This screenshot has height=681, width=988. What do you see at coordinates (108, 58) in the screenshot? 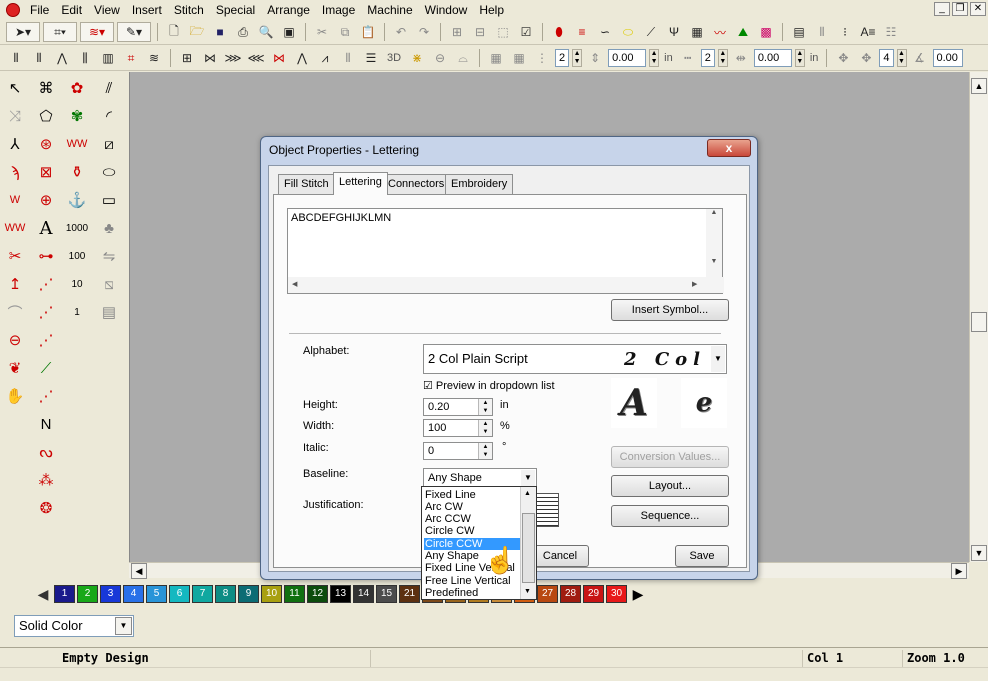
I see `stitch-pattern-5-icon: ▥` at bounding box center [108, 58].